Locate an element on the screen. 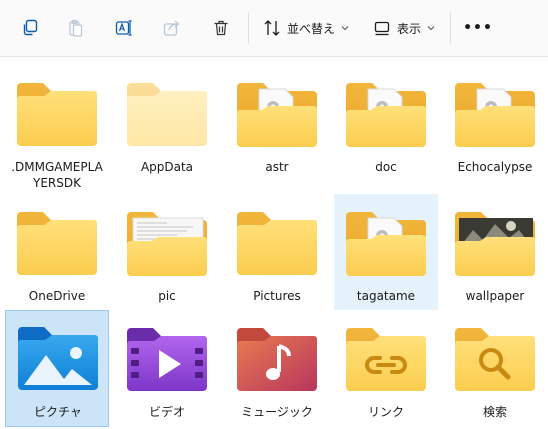  paste-button is located at coordinates (76, 28).